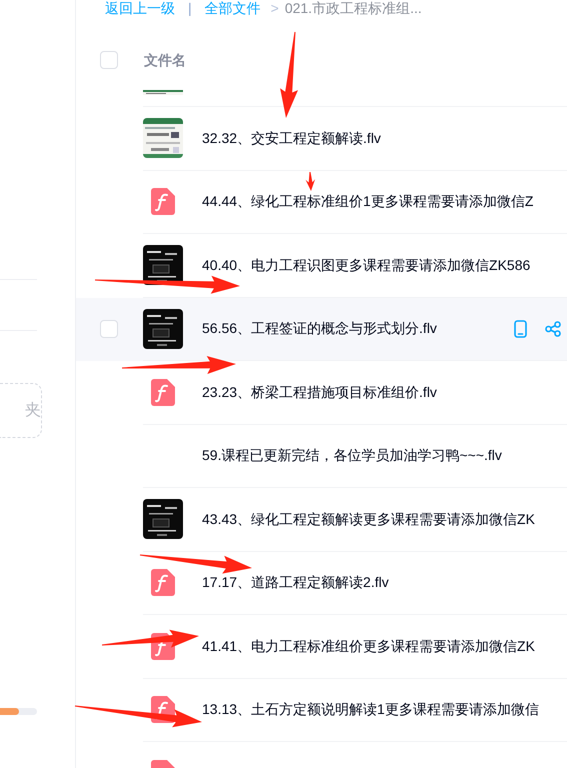  What do you see at coordinates (368, 646) in the screenshot?
I see `file-name: 41.41、电力工程标准组价更多课程需要请添加微信ZK` at bounding box center [368, 646].